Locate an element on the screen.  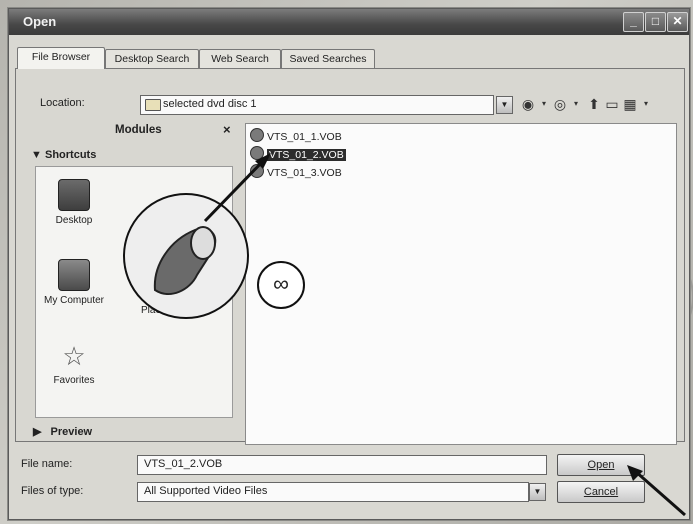
modules-header: Modules × is located at coordinates (132, 131).